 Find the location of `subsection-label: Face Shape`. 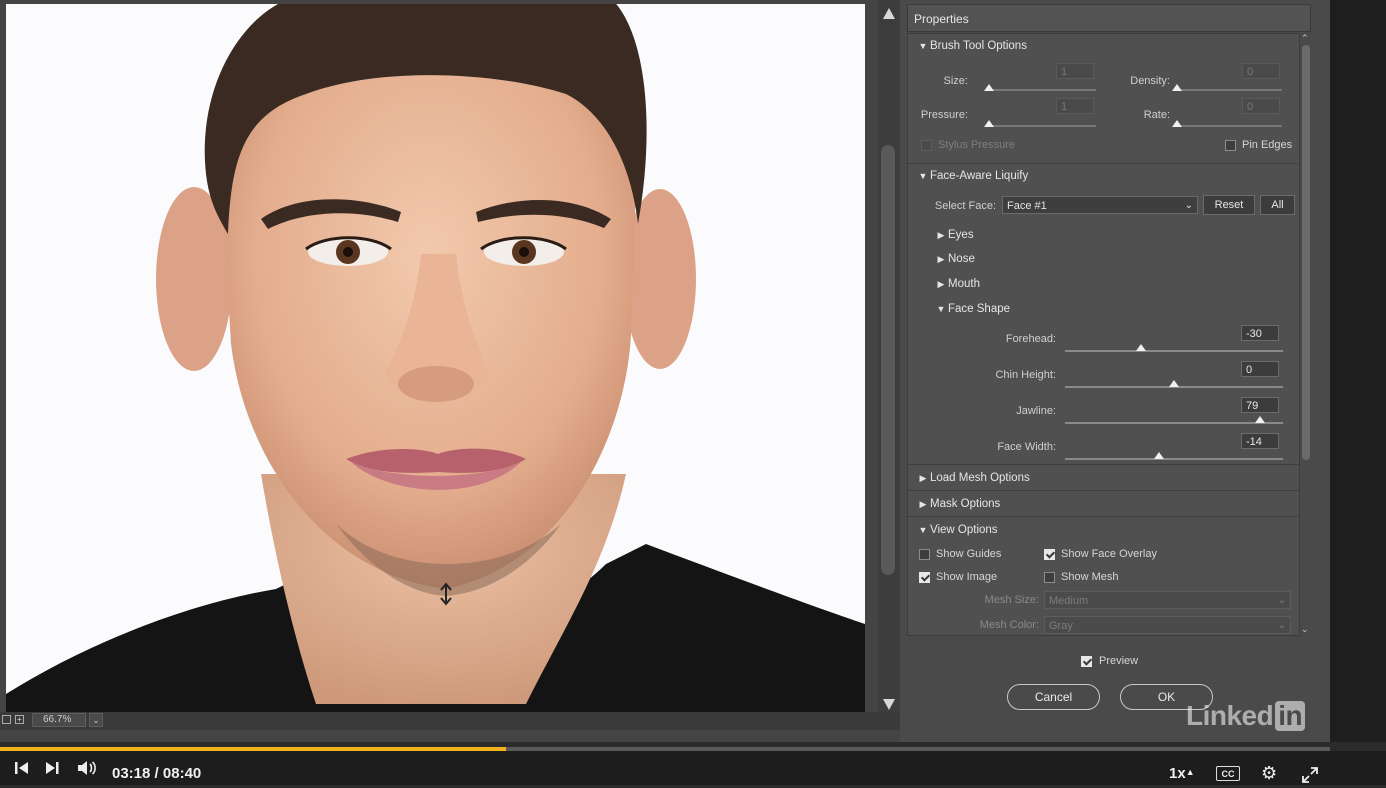

subsection-label: Face Shape is located at coordinates (979, 309).